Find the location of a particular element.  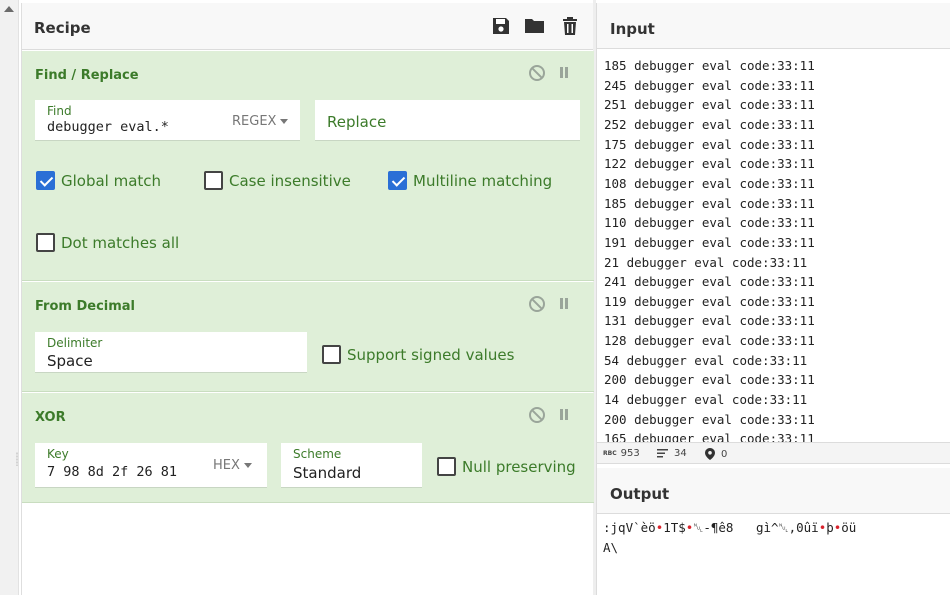

input-line: 165 debugger eval code:33:11 is located at coordinates (709, 436).